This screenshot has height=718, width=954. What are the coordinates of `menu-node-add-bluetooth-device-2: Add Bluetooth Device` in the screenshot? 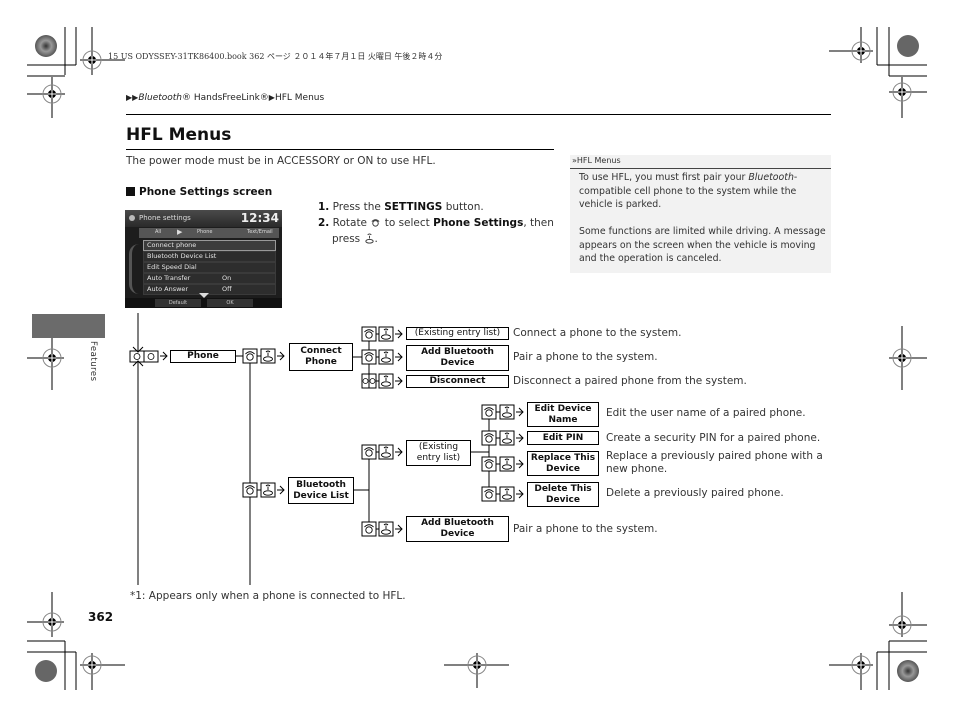 It's located at (457, 529).